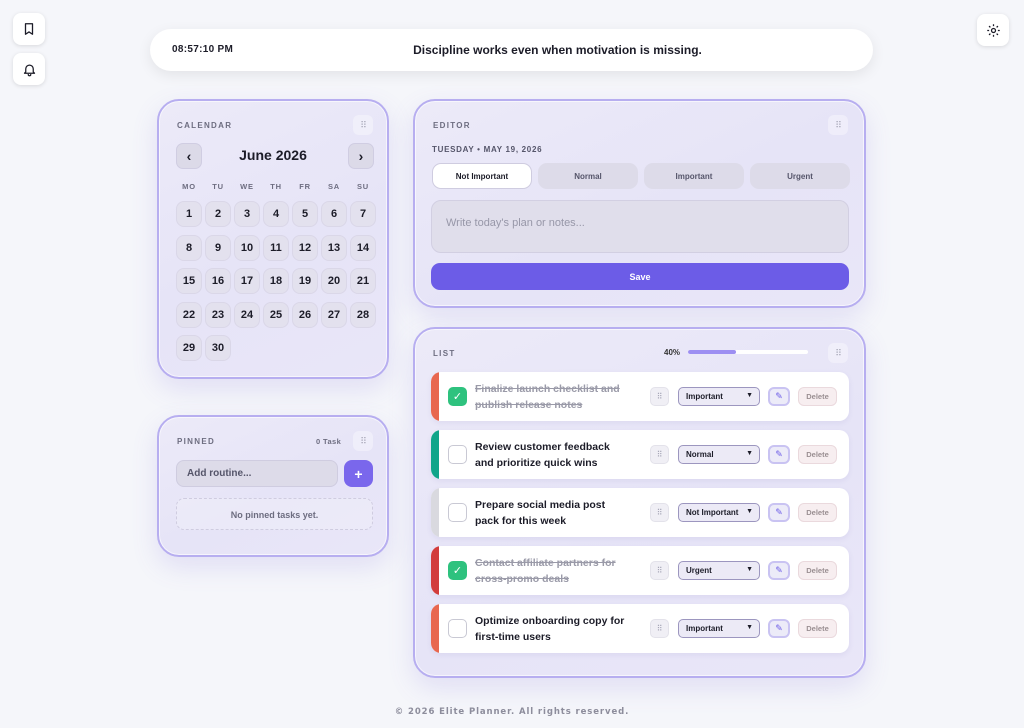  I want to click on bell-icon, so click(29, 70).